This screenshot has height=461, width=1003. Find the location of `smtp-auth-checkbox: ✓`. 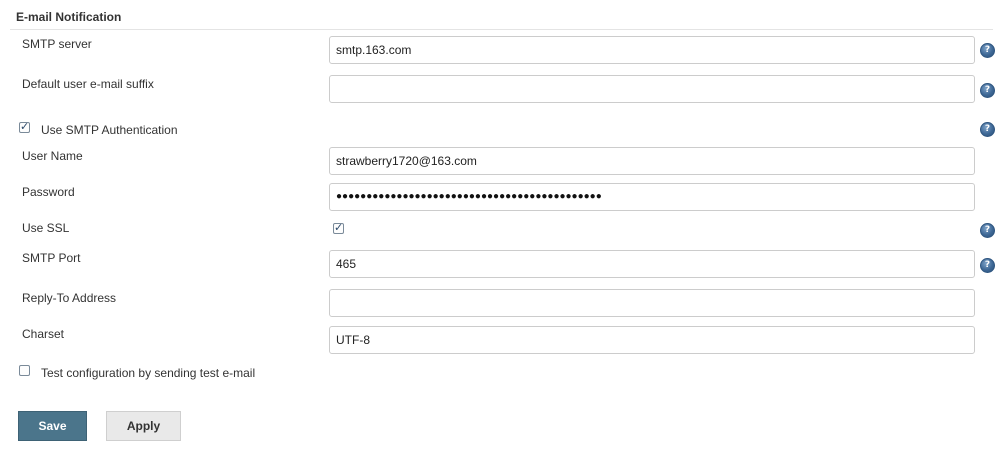

smtp-auth-checkbox: ✓ is located at coordinates (24, 126).